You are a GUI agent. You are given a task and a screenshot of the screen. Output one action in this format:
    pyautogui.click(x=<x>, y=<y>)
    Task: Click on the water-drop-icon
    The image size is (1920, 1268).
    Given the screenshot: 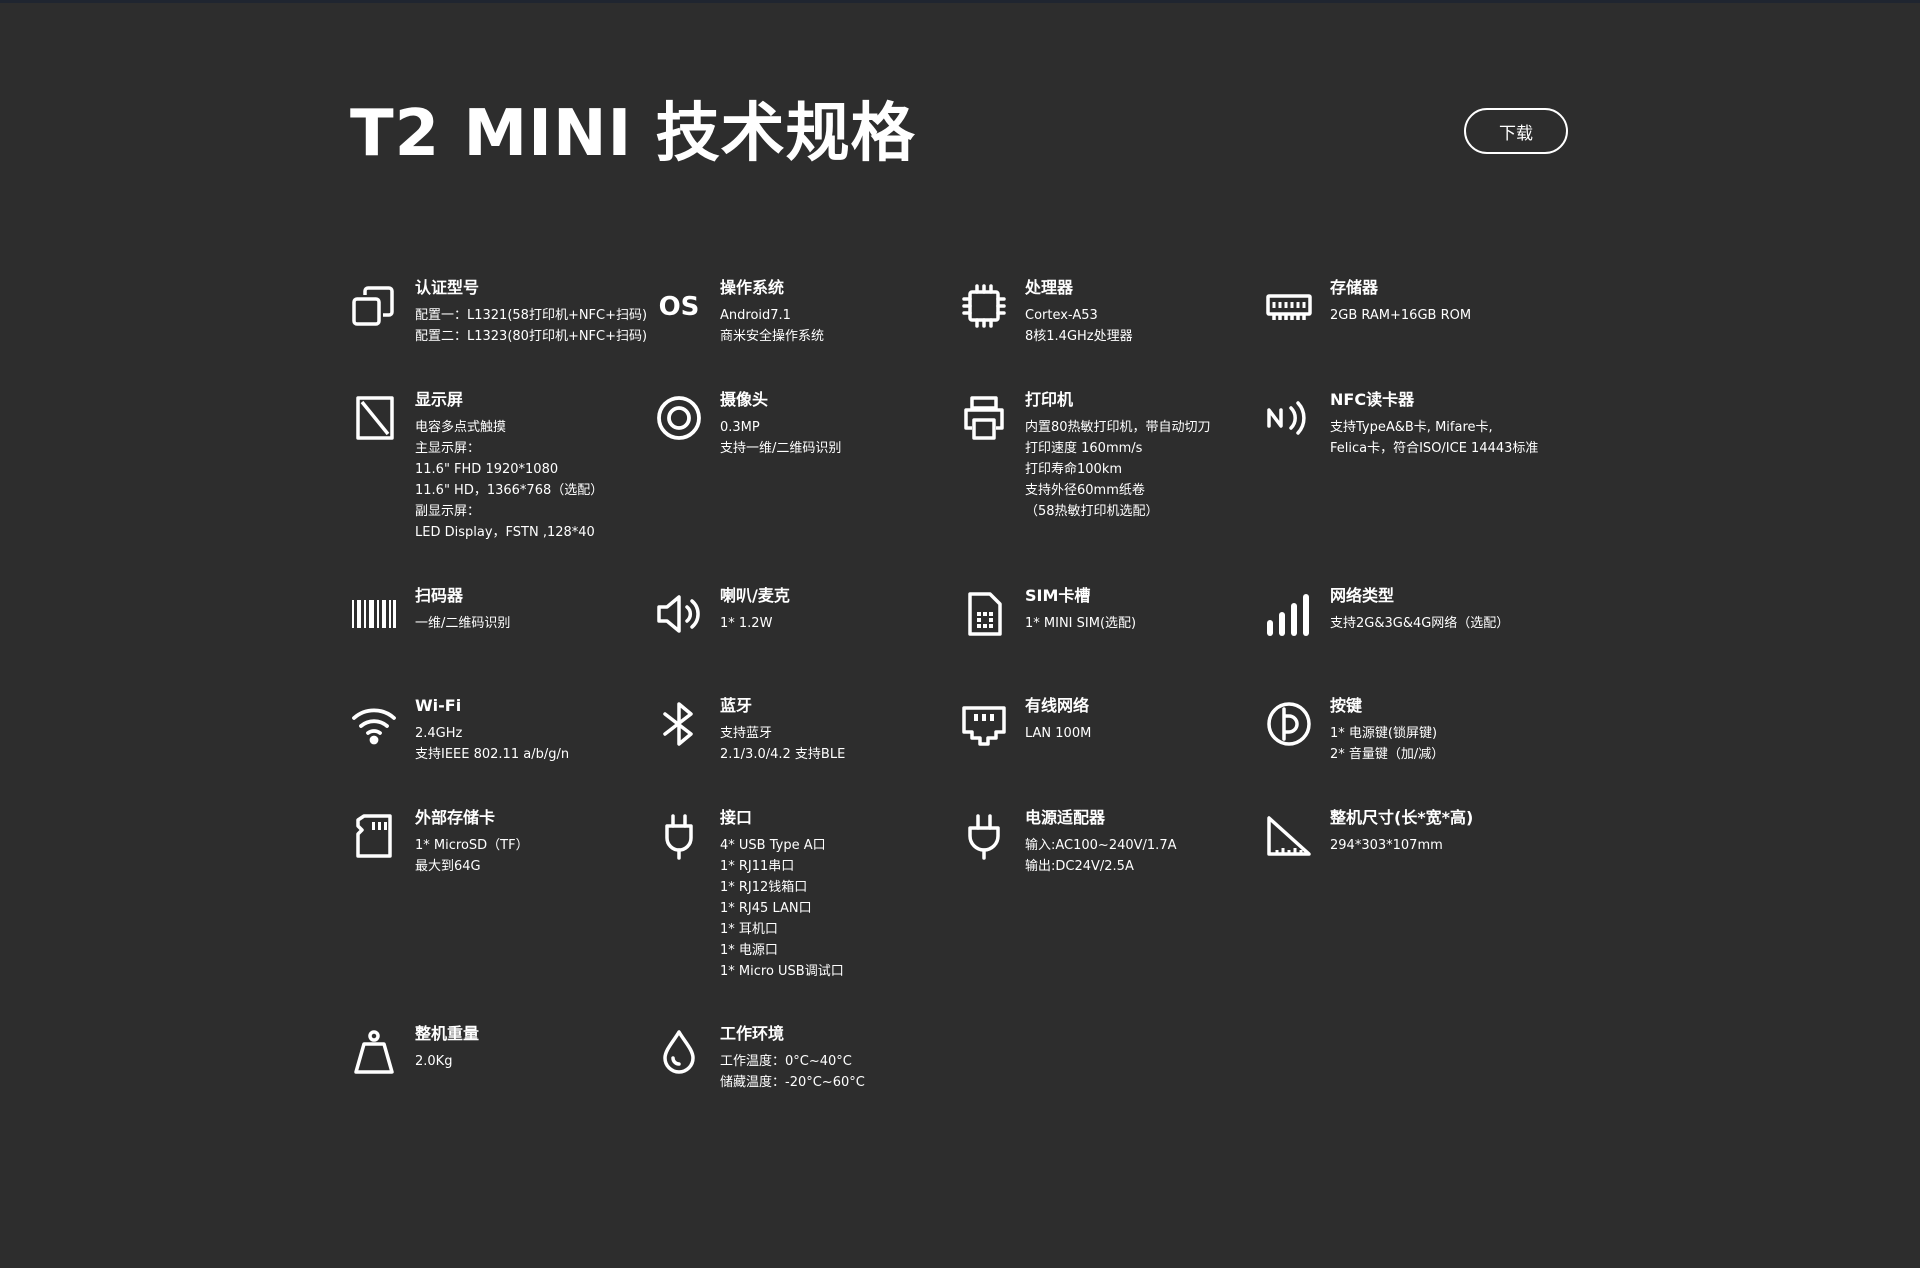 What is the action you would take?
    pyautogui.click(x=679, y=1052)
    